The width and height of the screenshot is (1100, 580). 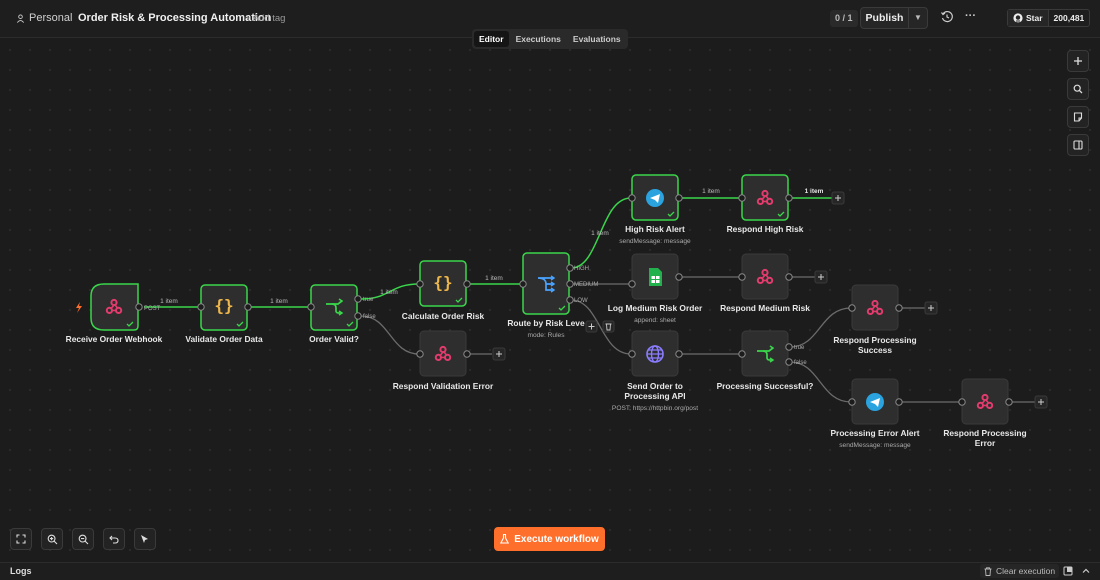 What do you see at coordinates (368, 300) in the screenshot?
I see `port-true-1: true` at bounding box center [368, 300].